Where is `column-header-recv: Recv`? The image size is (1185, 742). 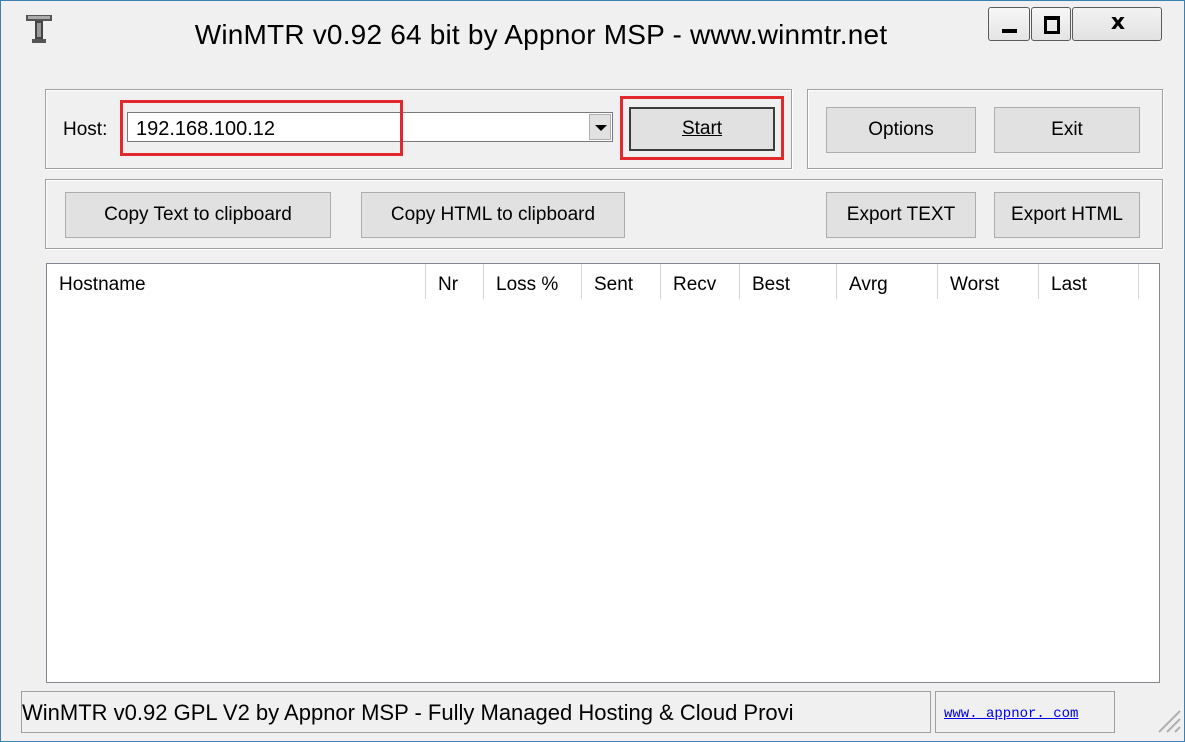
column-header-recv: Recv is located at coordinates (700, 281).